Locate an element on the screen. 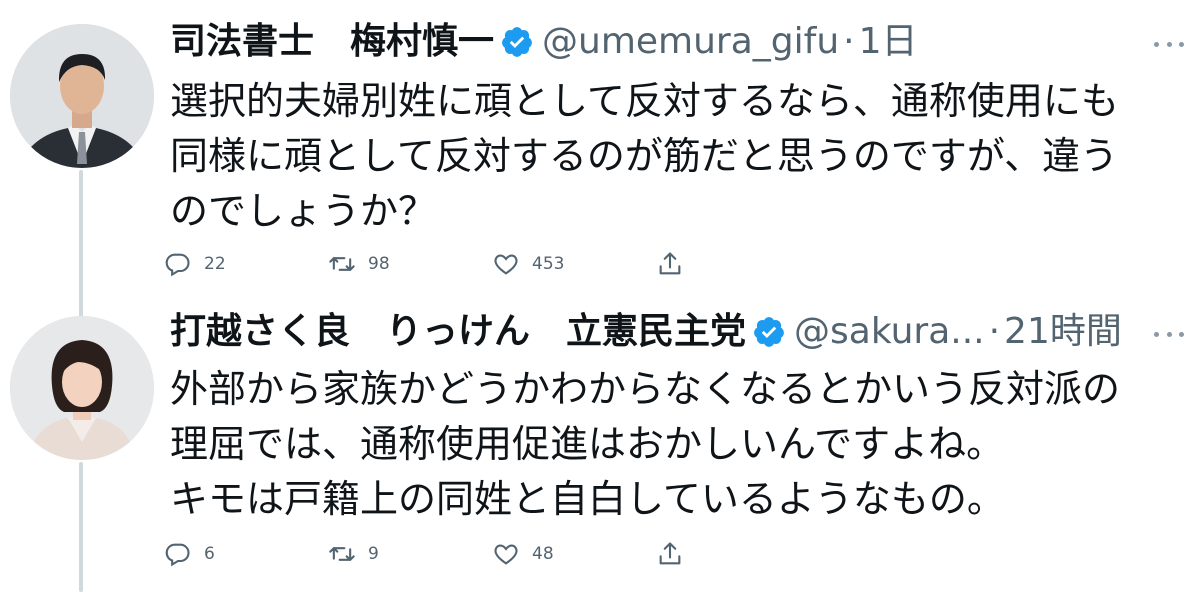 Image resolution: width=1200 pixels, height=592 pixels. tweet-header: 打越さく良 りっけん 立憲民主党 @sakura... · 21時間 is located at coordinates (646, 332).